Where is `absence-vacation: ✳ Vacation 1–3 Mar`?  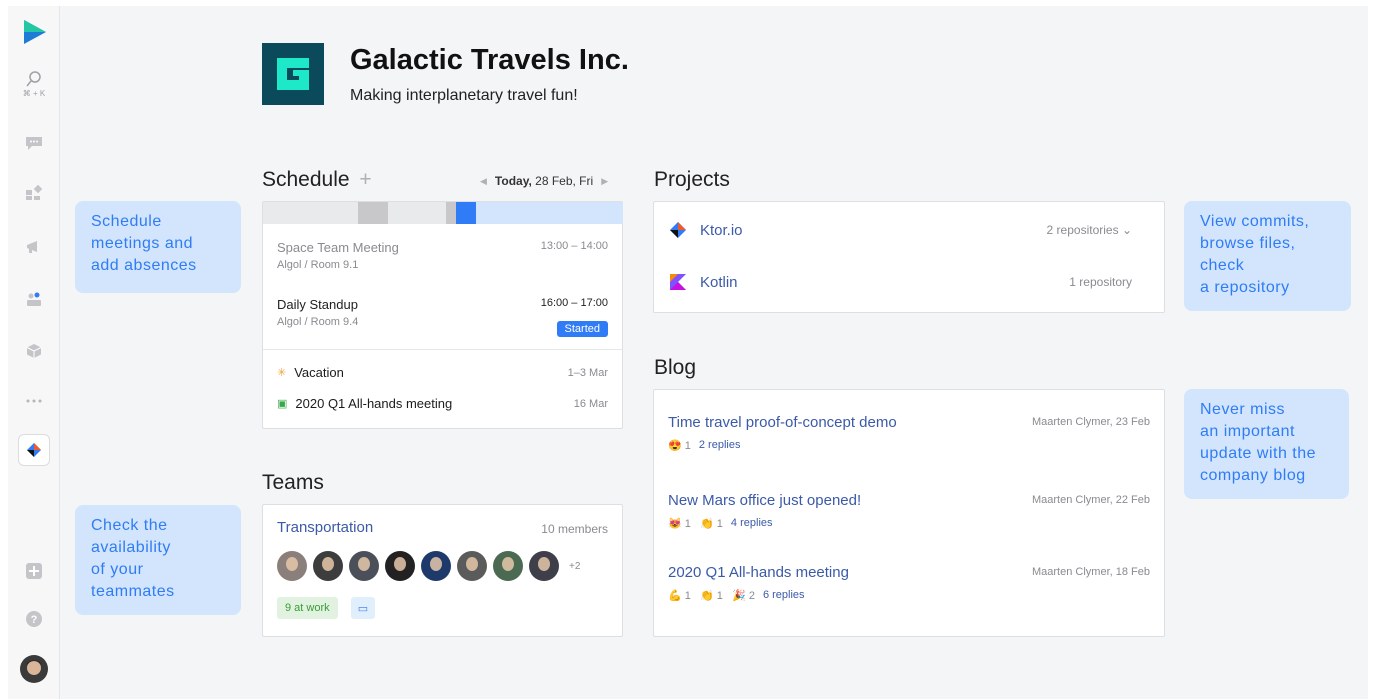 absence-vacation: ✳ Vacation 1–3 Mar is located at coordinates (442, 372).